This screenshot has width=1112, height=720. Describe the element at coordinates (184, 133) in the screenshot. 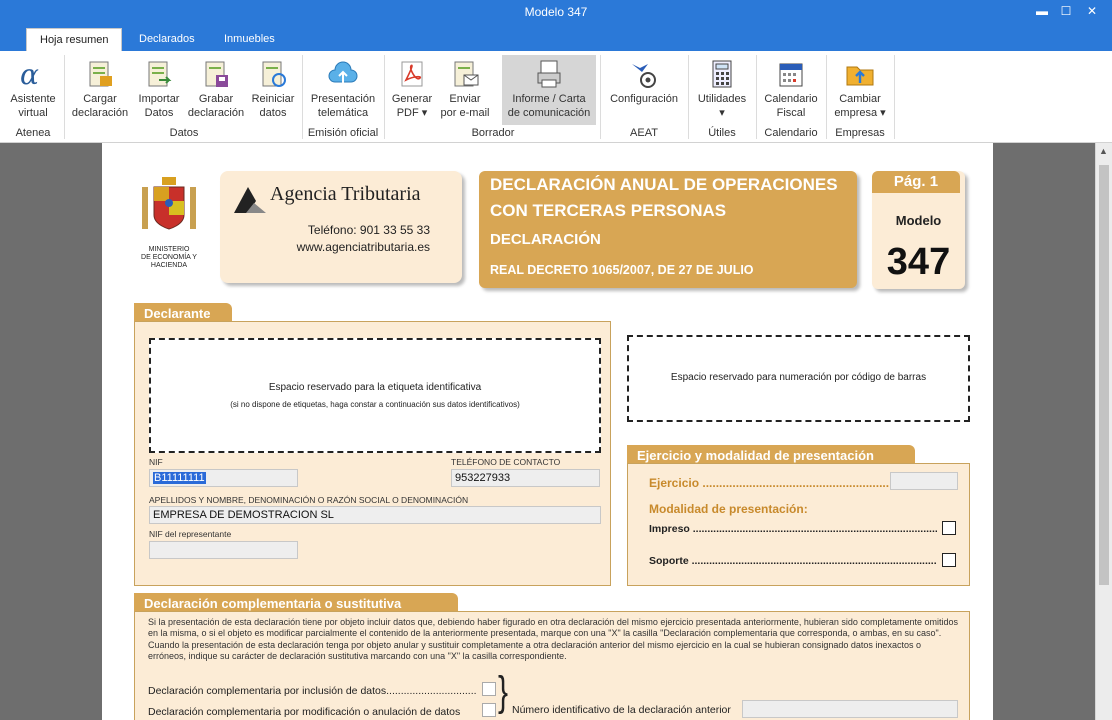

I see `group-label: Datos` at that location.